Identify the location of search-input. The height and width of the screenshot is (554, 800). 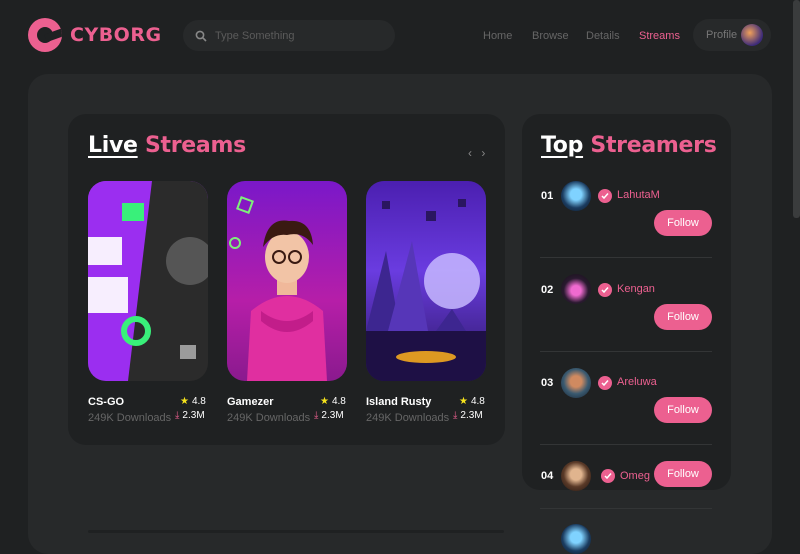
(300, 35).